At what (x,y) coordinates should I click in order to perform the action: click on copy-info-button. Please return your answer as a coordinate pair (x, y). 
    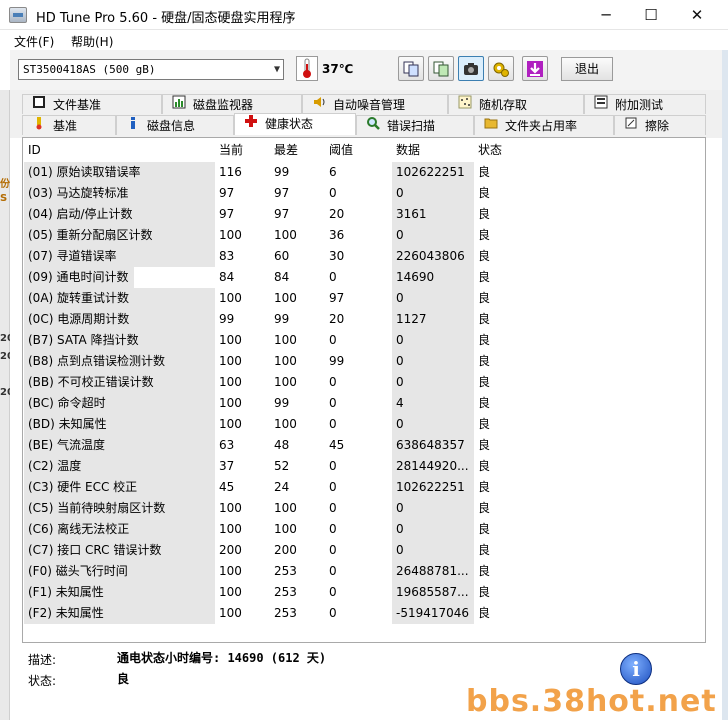
    Looking at the image, I should click on (441, 68).